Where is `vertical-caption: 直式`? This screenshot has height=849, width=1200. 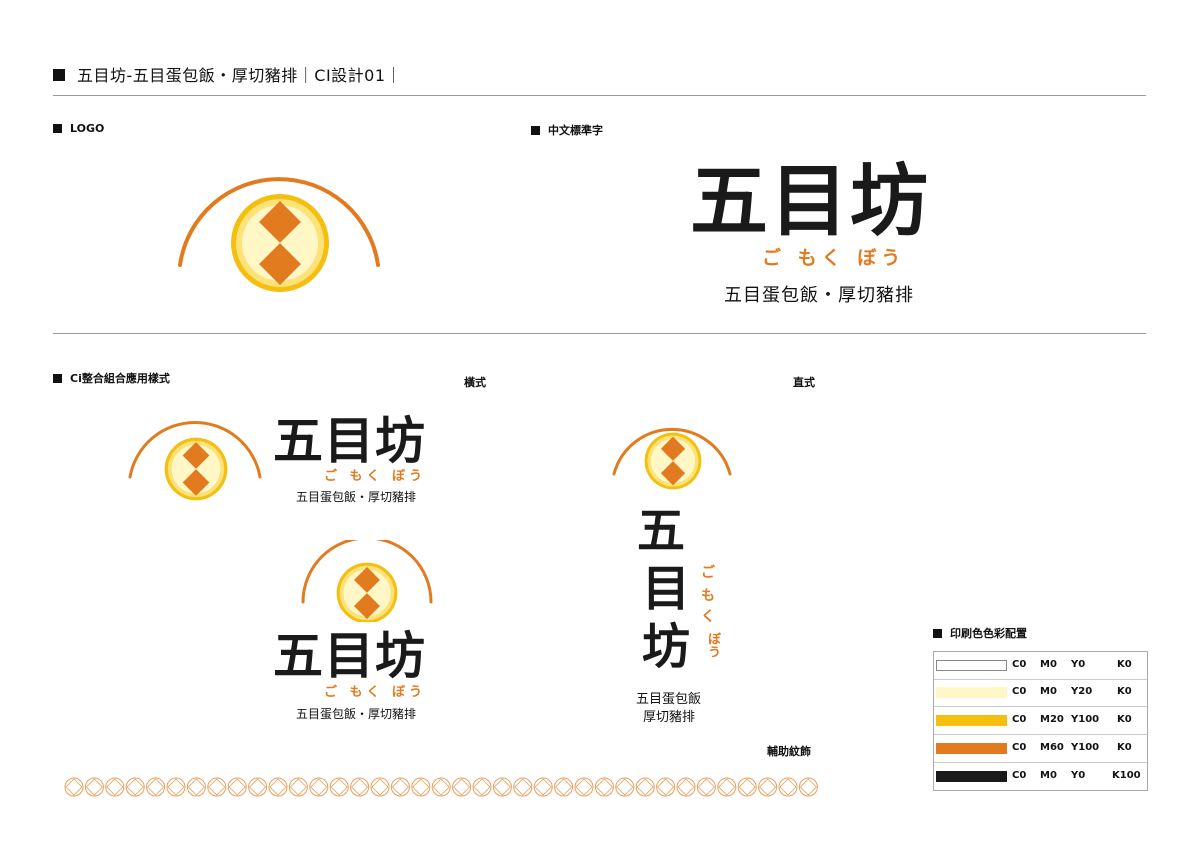
vertical-caption: 直式 is located at coordinates (804, 382).